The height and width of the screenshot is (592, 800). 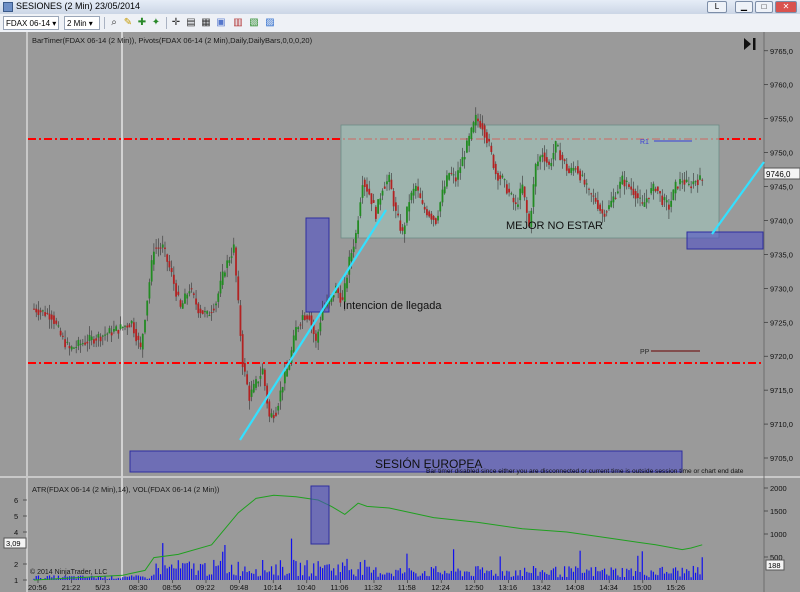 I want to click on interval-selector: 2 Min ▾, so click(x=82, y=23).